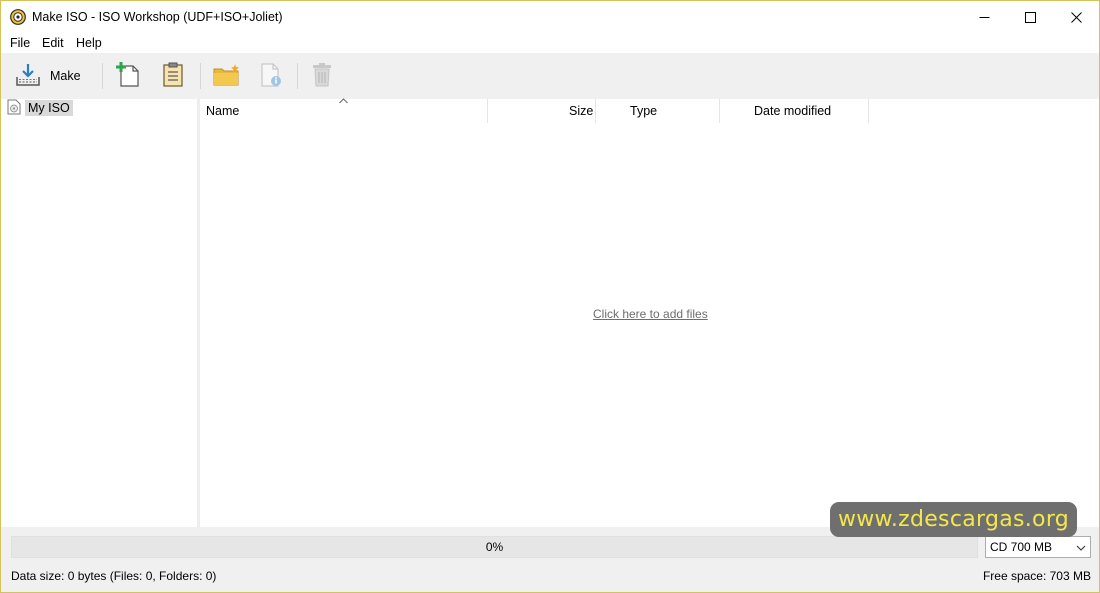 The height and width of the screenshot is (593, 1100). What do you see at coordinates (1036, 576) in the screenshot?
I see `free-space-status: Free space: 703 MB` at bounding box center [1036, 576].